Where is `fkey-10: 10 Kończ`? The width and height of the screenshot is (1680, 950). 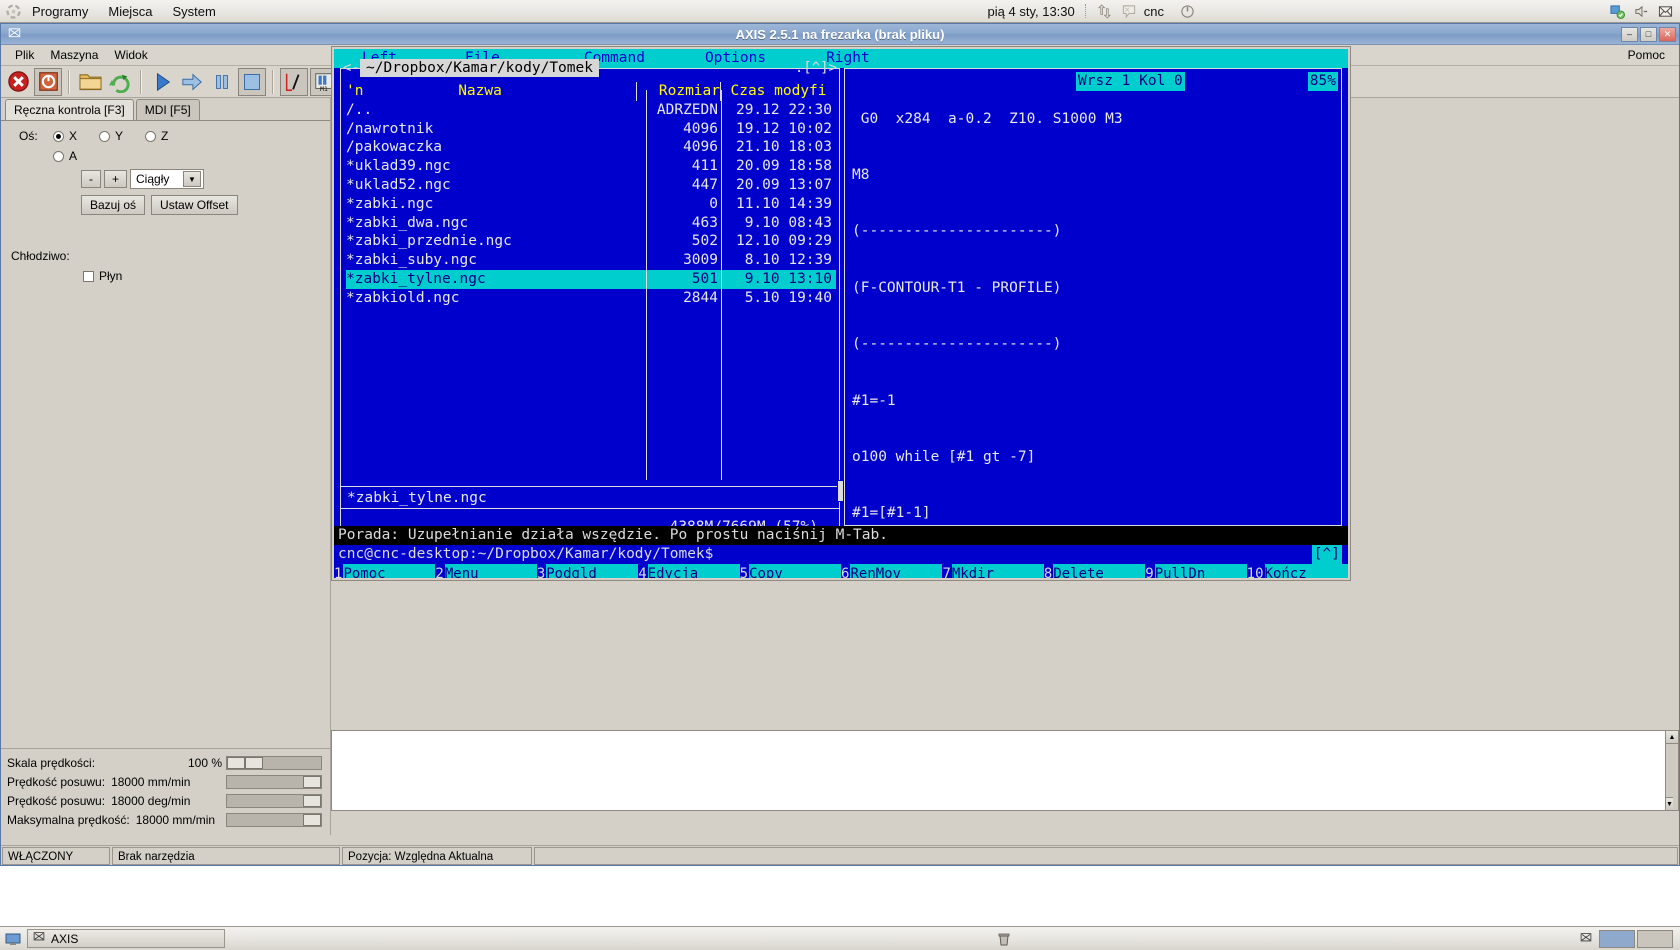
fkey-10: 10 Kończ is located at coordinates (1297, 571).